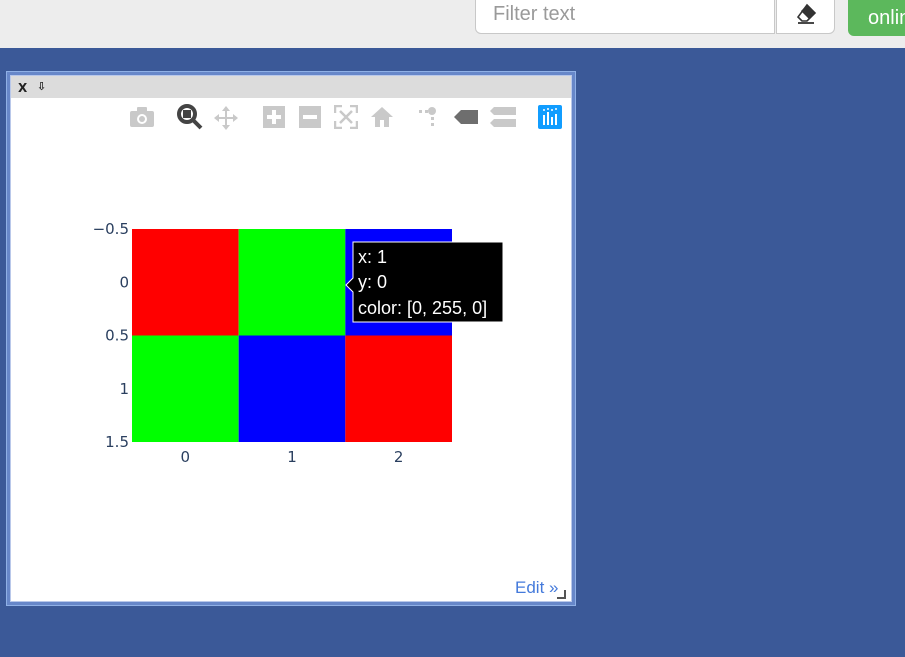 This screenshot has height=657, width=905. I want to click on x-tick-label: 0, so click(186, 457).